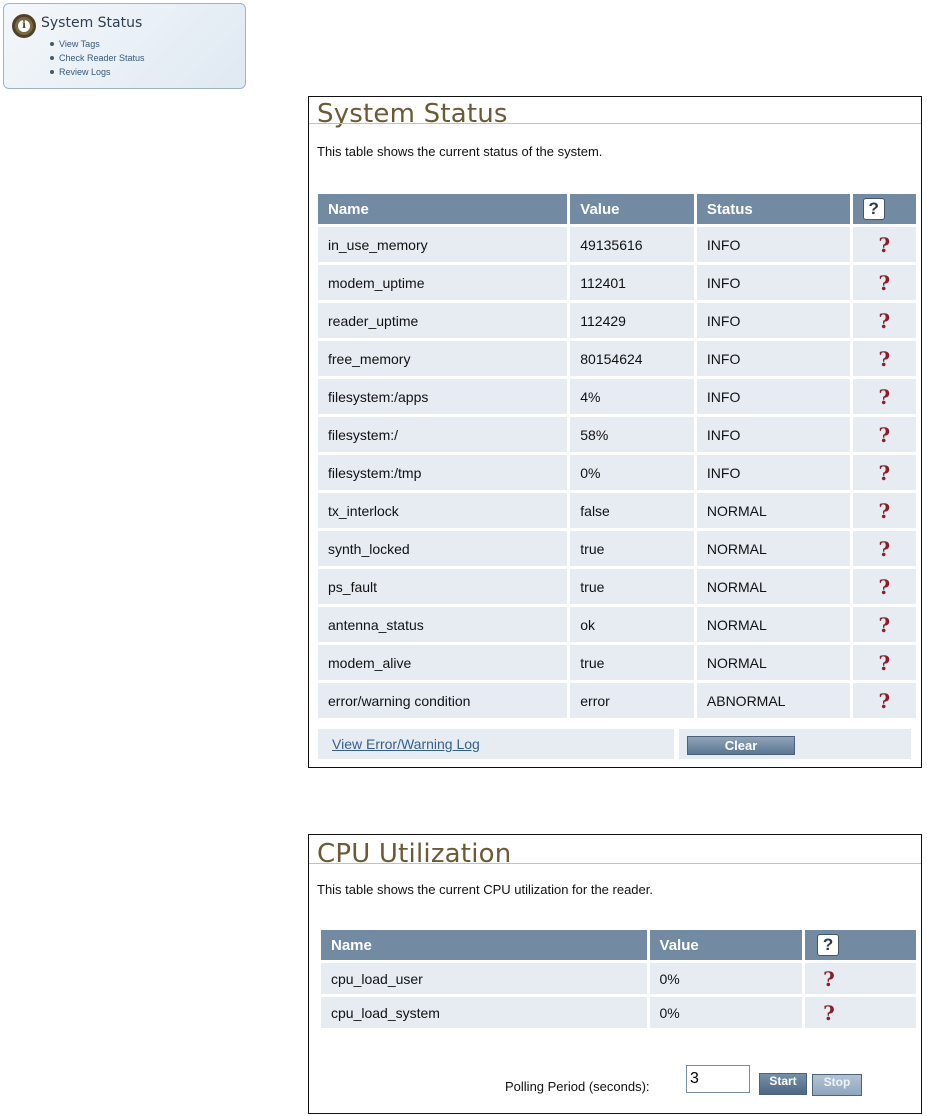 This screenshot has height=1116, width=927. What do you see at coordinates (443, 472) in the screenshot?
I see `row-name: filesystem:/tmp` at bounding box center [443, 472].